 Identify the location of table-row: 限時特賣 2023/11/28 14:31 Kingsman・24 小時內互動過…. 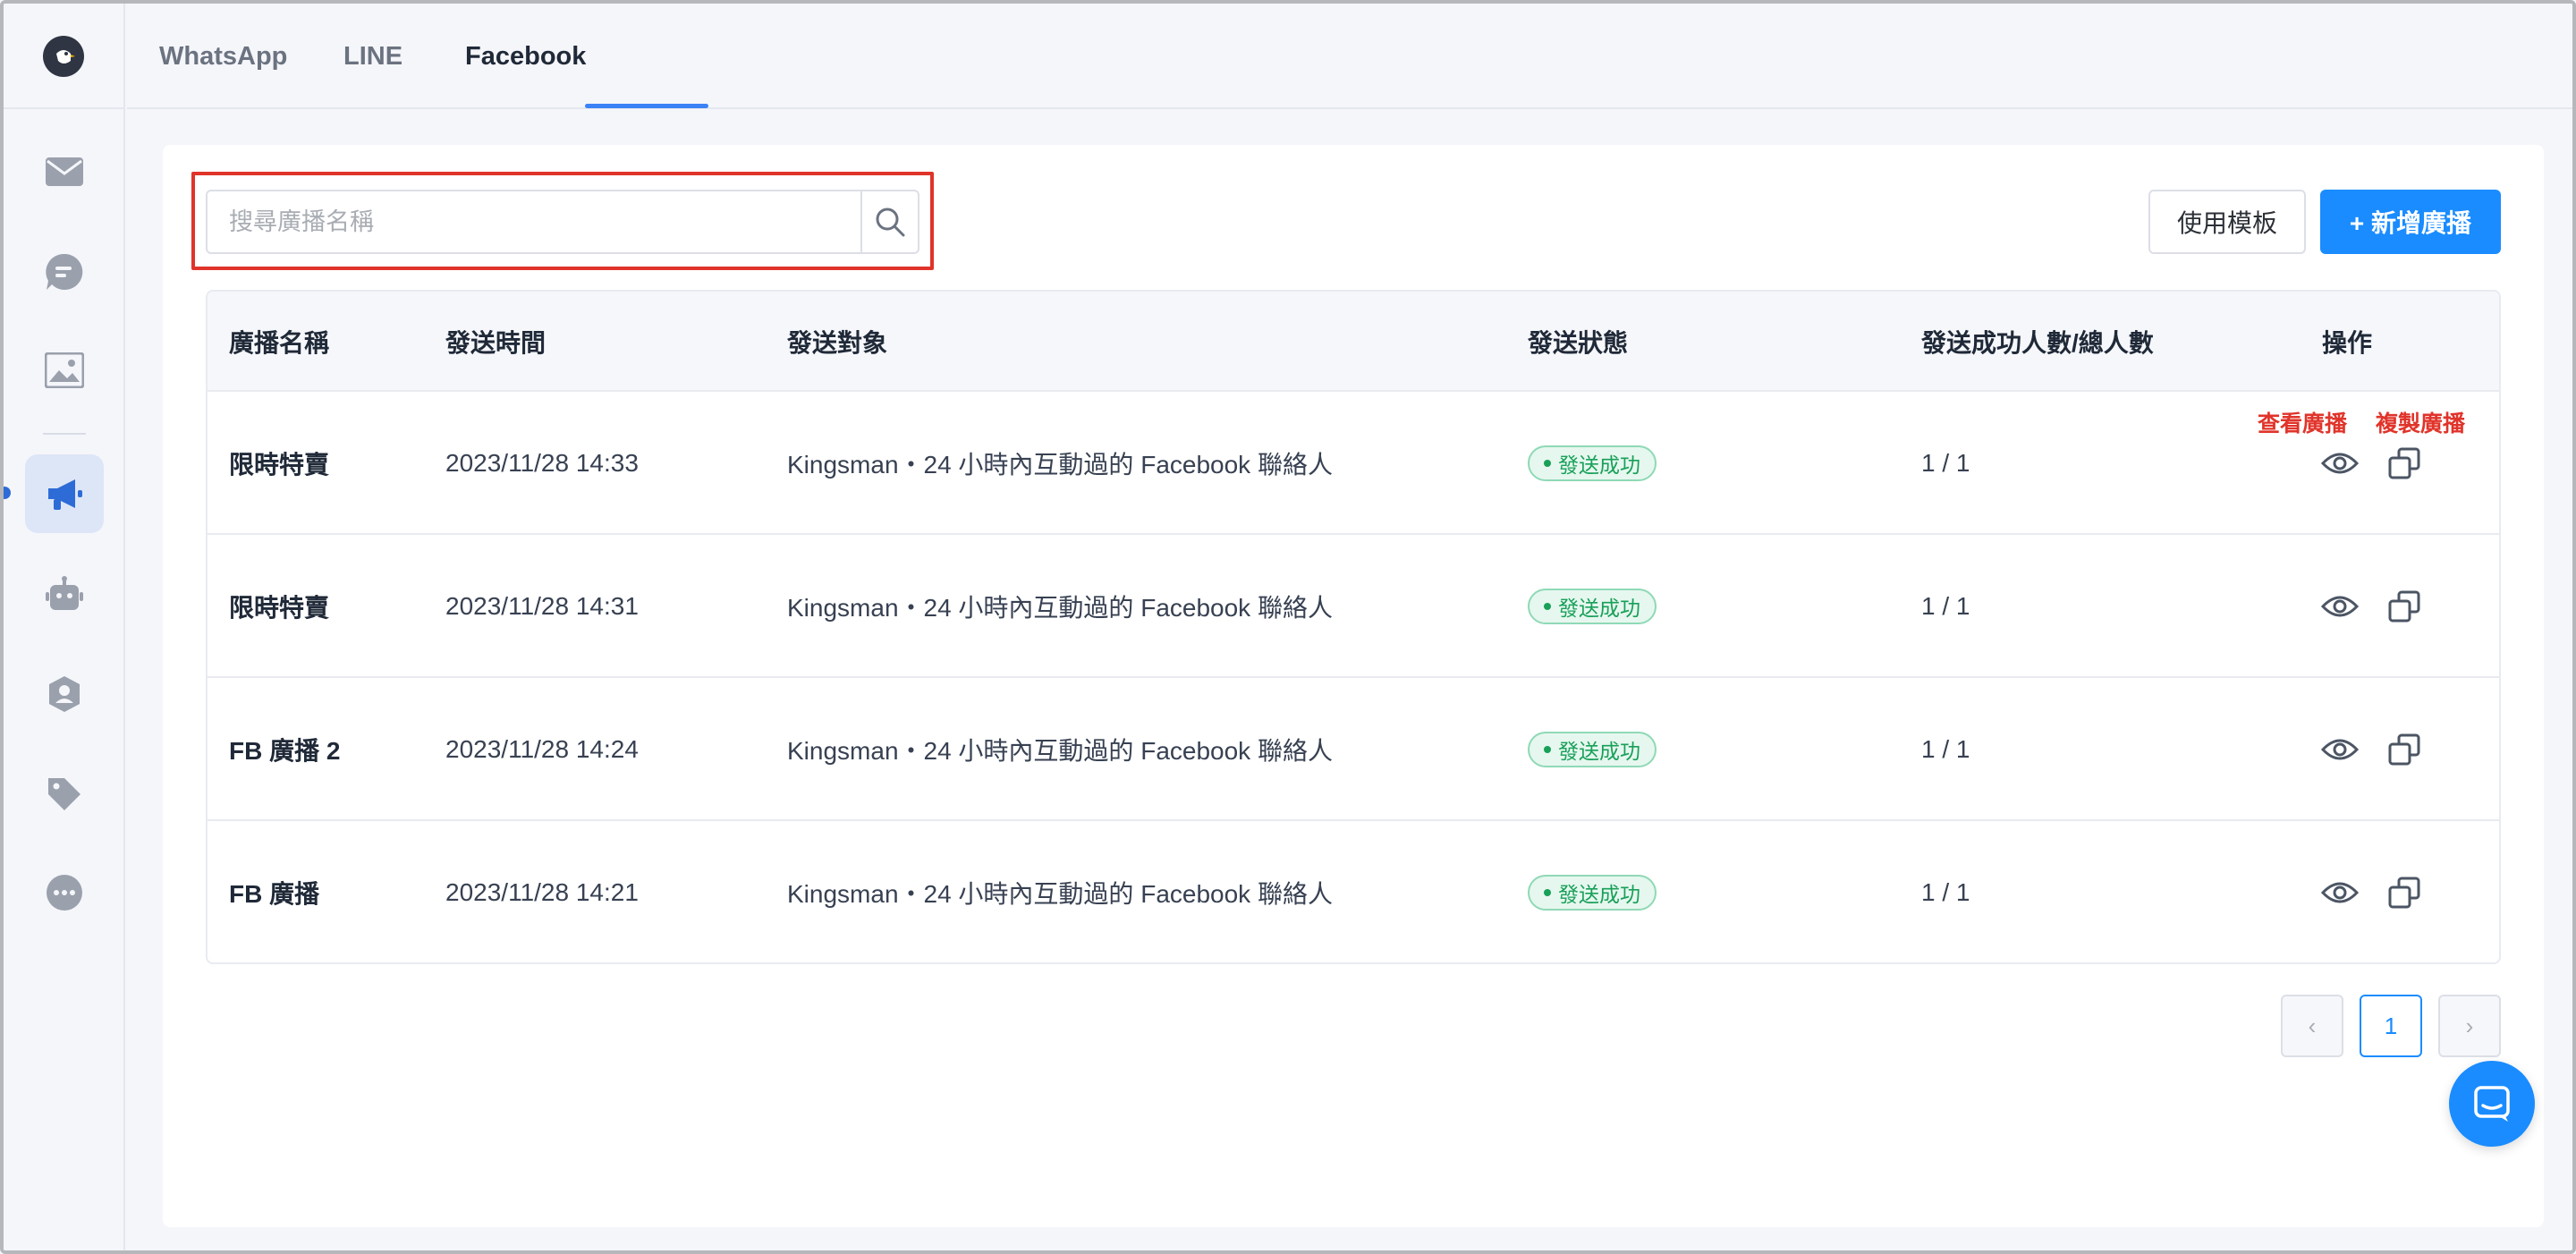
(1353, 606).